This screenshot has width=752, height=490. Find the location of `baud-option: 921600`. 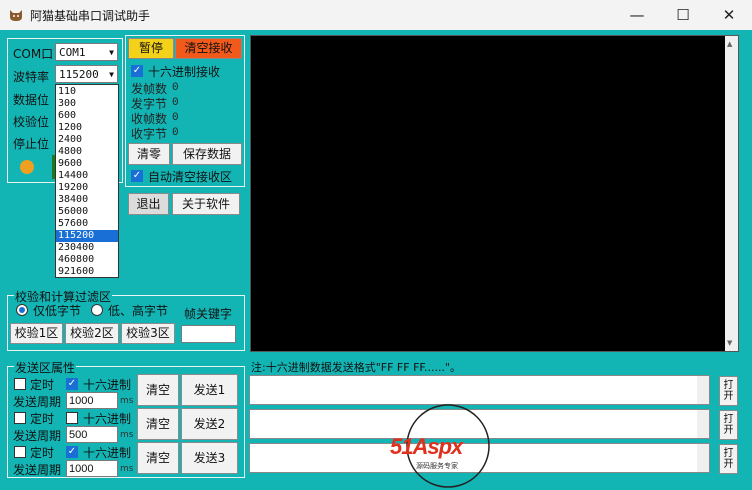

baud-option: 921600 is located at coordinates (87, 272).